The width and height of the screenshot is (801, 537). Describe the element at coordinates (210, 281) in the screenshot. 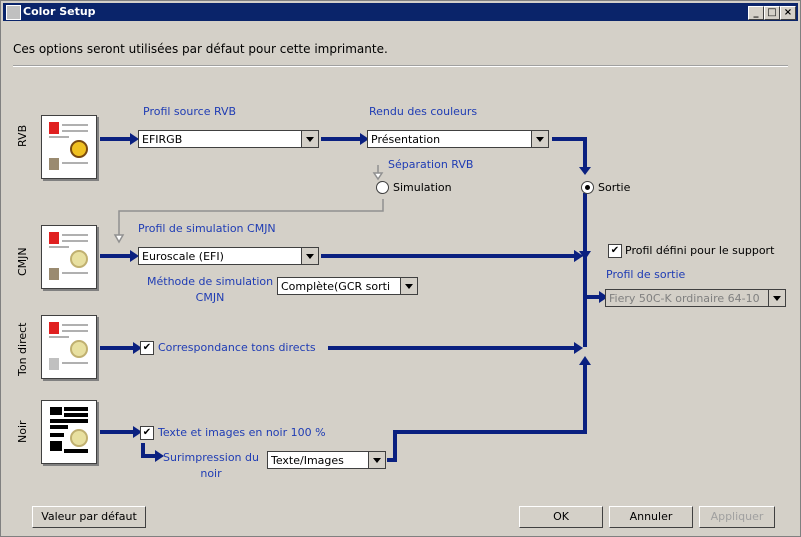

I see `cmyk-method-label-line1: Méthode de simulation` at that location.